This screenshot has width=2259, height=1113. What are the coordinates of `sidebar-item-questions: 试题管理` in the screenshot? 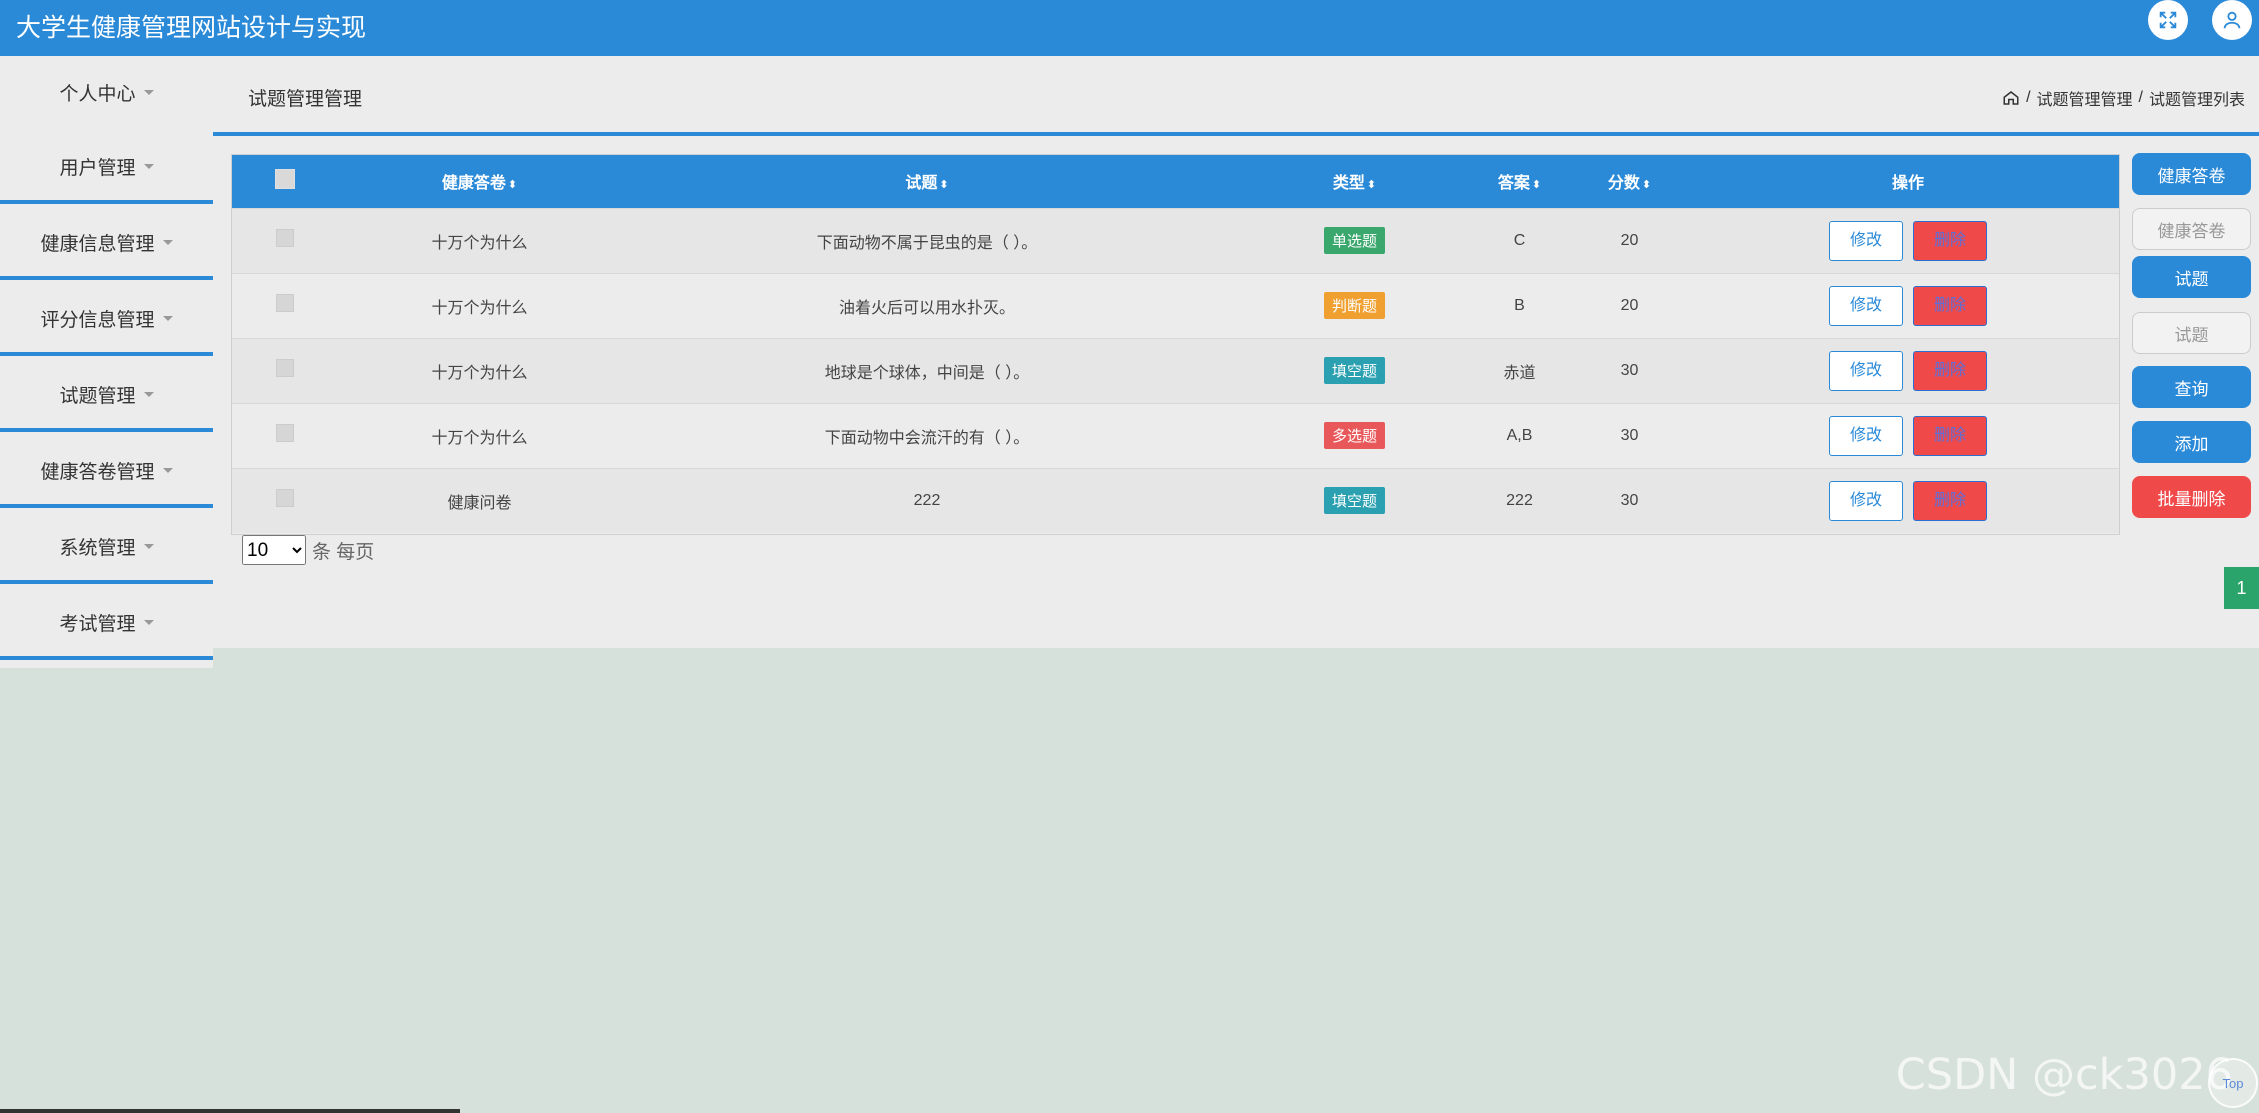 It's located at (106, 396).